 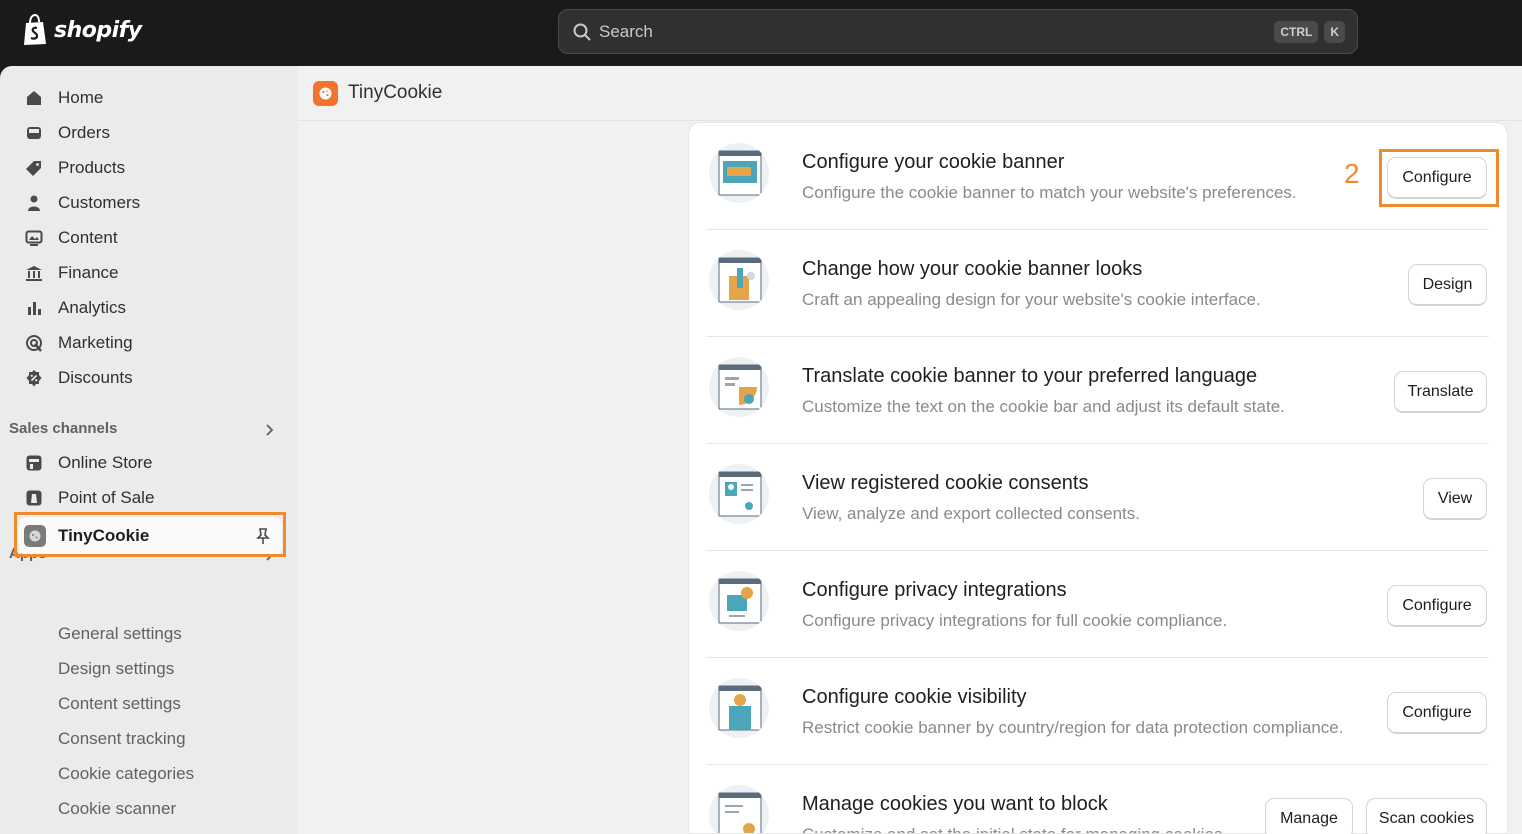 I want to click on view-consents-button: View, so click(x=1455, y=499).